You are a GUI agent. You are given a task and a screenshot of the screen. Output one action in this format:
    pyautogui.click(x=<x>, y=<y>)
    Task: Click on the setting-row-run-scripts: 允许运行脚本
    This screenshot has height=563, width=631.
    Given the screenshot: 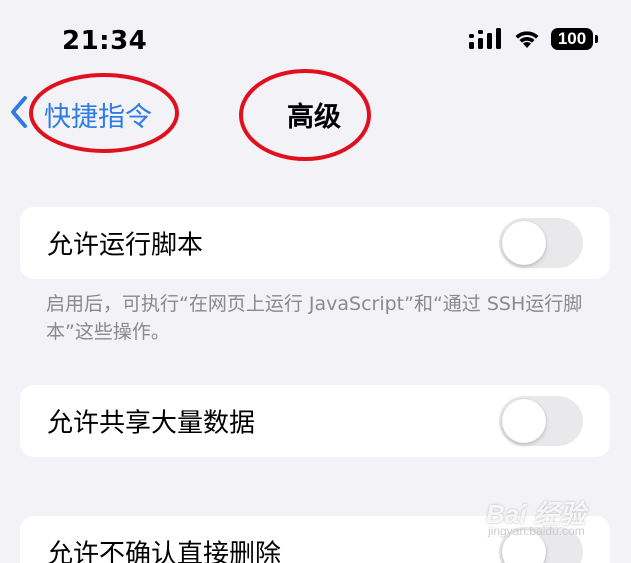 What is the action you would take?
    pyautogui.click(x=315, y=243)
    